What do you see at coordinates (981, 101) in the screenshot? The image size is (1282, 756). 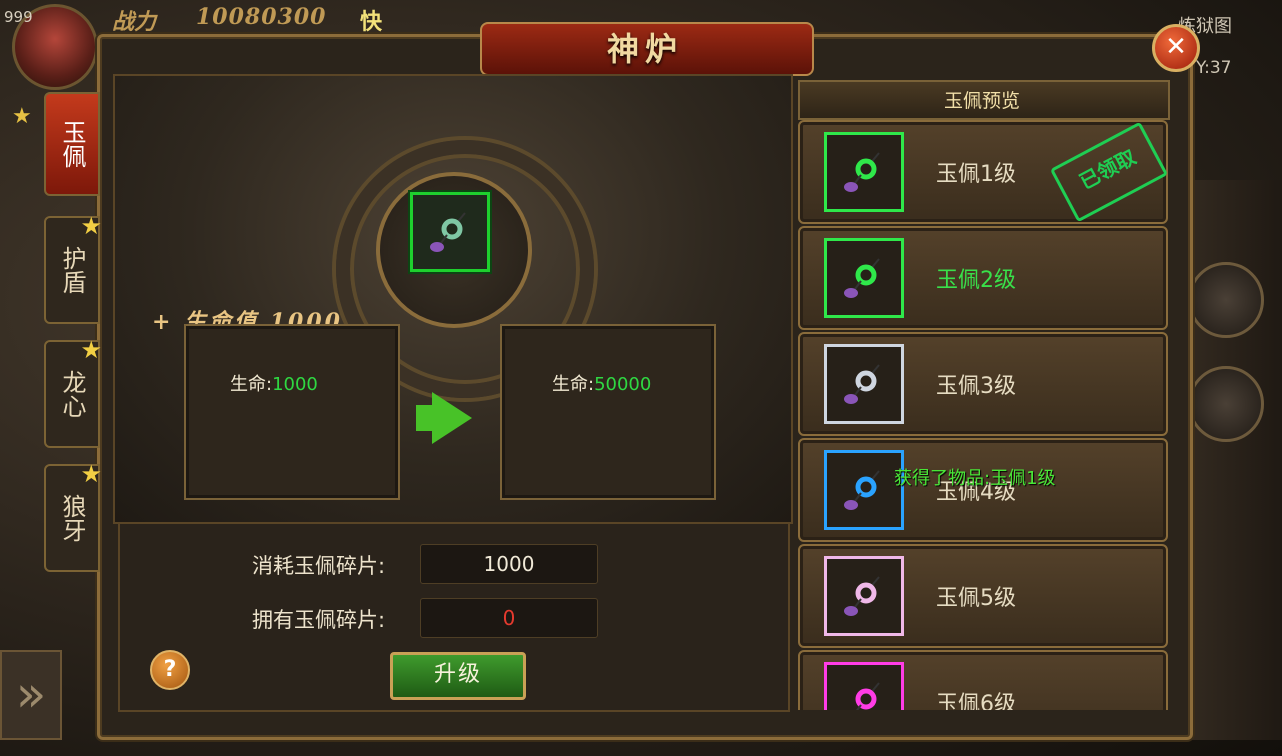 I see `preview-title: 玉佩预览` at bounding box center [981, 101].